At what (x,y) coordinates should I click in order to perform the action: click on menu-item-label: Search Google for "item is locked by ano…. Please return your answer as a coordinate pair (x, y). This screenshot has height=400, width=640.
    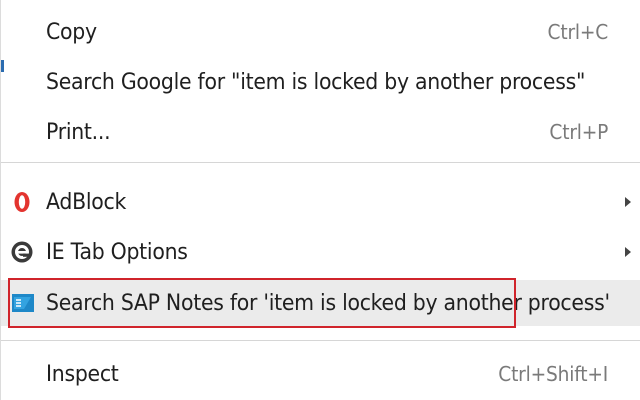
    Looking at the image, I should click on (316, 82).